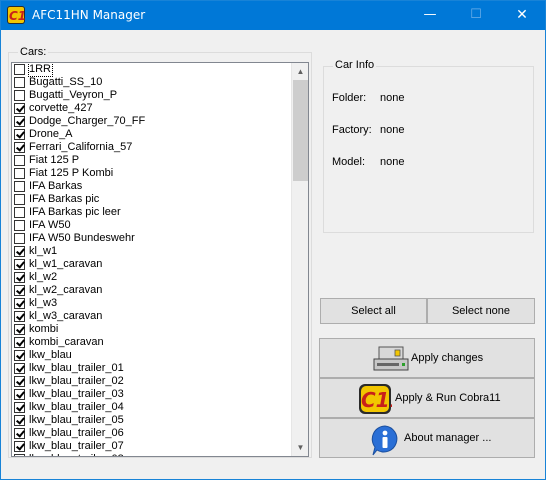 This screenshot has width=546, height=480. What do you see at coordinates (299, 259) in the screenshot?
I see `cars-scrollbar: ▲ ▼` at bounding box center [299, 259].